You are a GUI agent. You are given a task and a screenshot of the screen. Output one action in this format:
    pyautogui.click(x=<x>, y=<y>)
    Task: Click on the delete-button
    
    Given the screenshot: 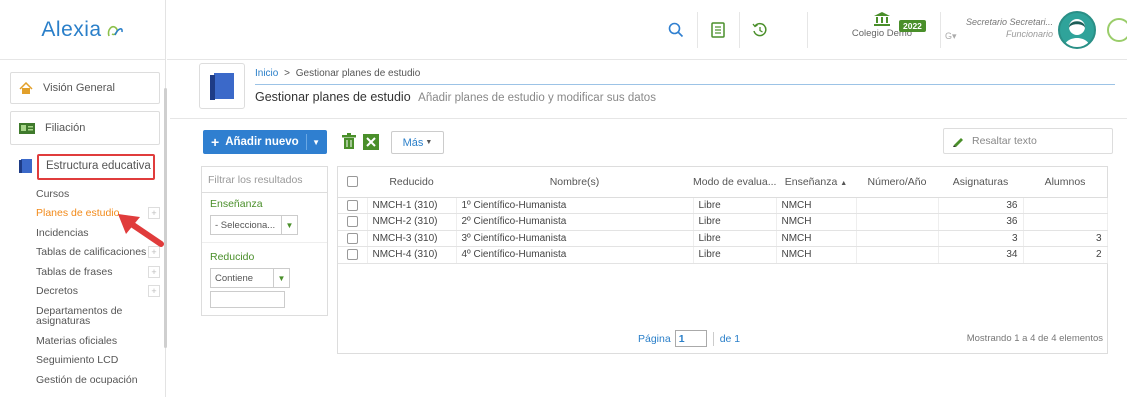 What is the action you would take?
    pyautogui.click(x=349, y=142)
    